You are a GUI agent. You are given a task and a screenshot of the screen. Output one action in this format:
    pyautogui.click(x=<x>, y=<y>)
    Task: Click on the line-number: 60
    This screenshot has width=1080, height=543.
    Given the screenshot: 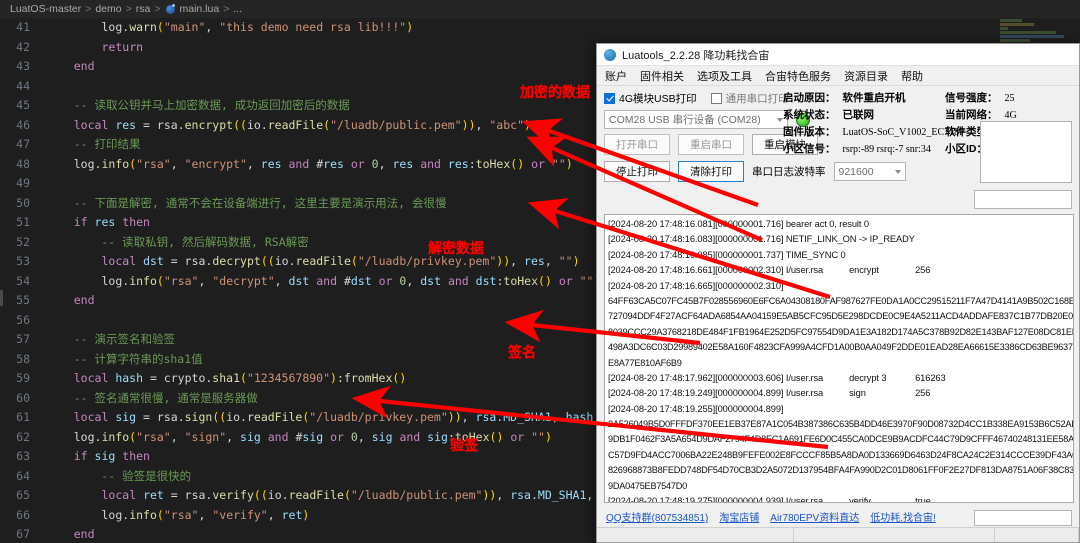 What is the action you would take?
    pyautogui.click(x=23, y=397)
    